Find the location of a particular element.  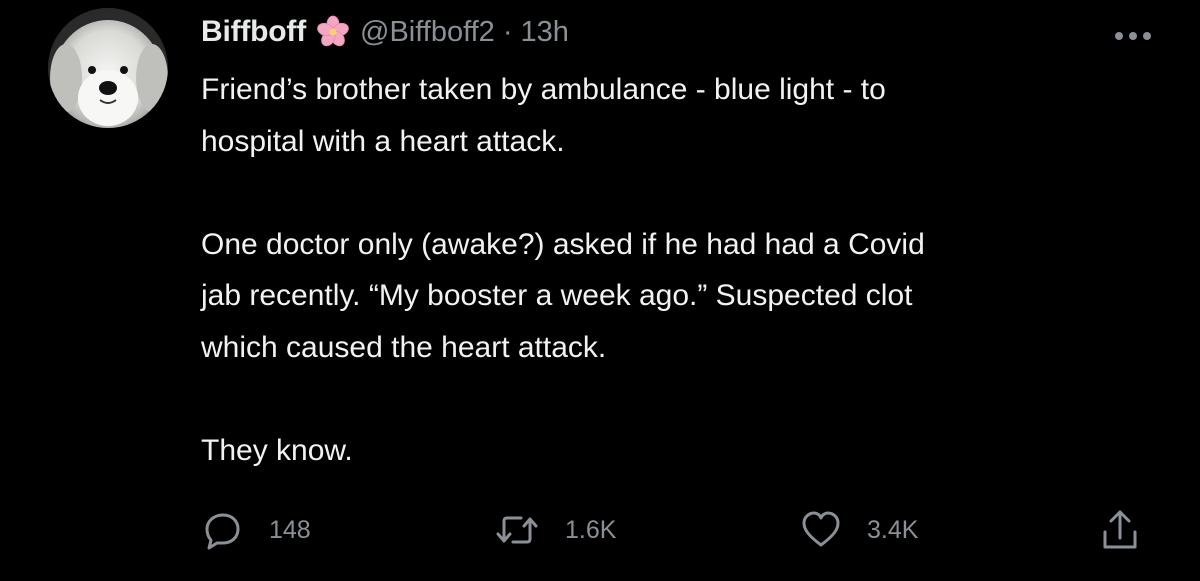

like-count: 3.4K is located at coordinates (893, 529).